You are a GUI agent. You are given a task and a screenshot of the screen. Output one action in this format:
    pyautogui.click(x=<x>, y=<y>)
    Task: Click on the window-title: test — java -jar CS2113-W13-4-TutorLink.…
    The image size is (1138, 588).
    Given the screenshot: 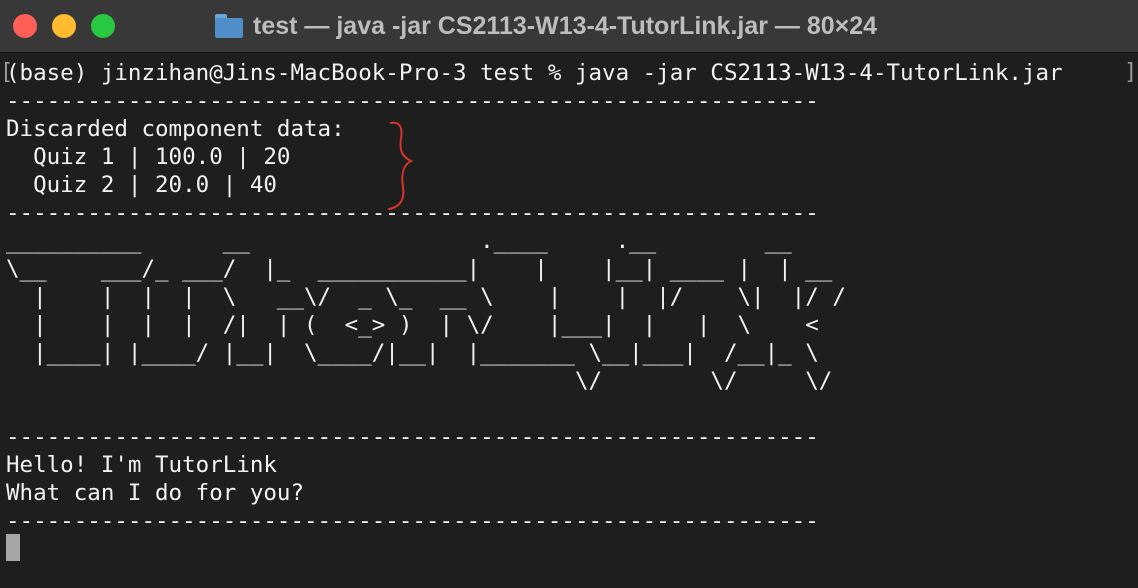 What is the action you would take?
    pyautogui.click(x=565, y=25)
    